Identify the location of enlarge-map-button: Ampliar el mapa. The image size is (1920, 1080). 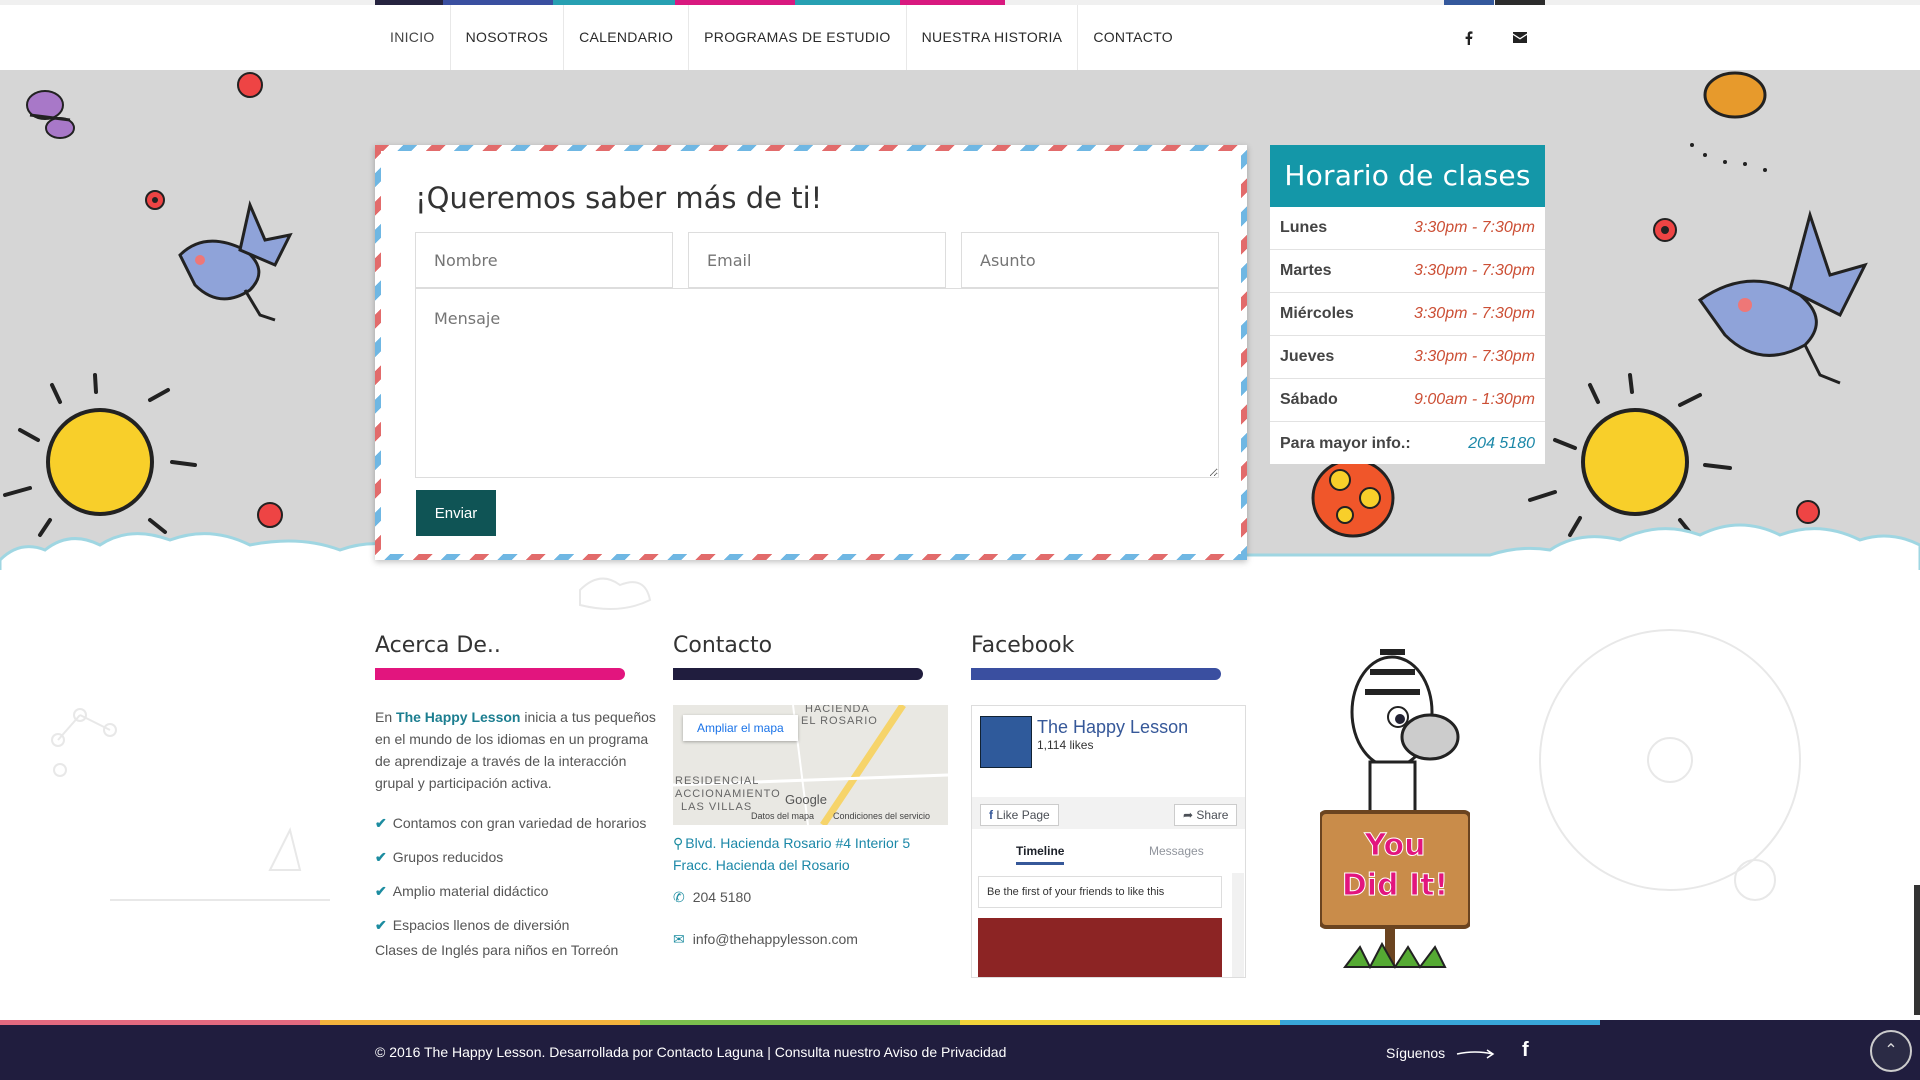
(740, 728).